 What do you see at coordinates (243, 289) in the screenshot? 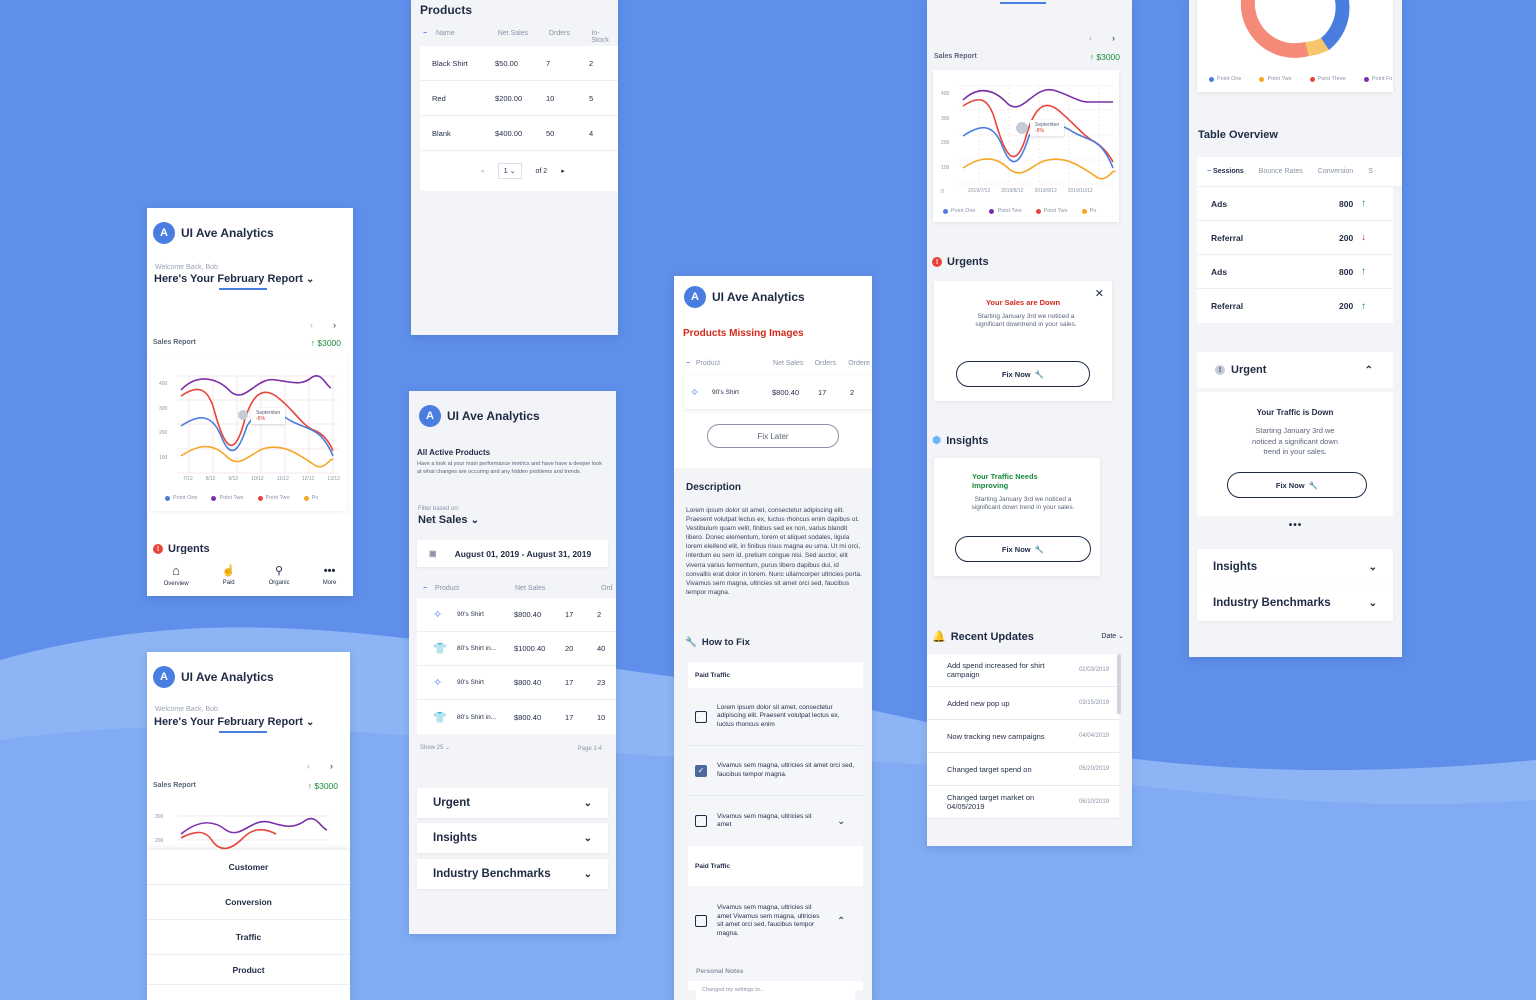
I see `report-underline` at bounding box center [243, 289].